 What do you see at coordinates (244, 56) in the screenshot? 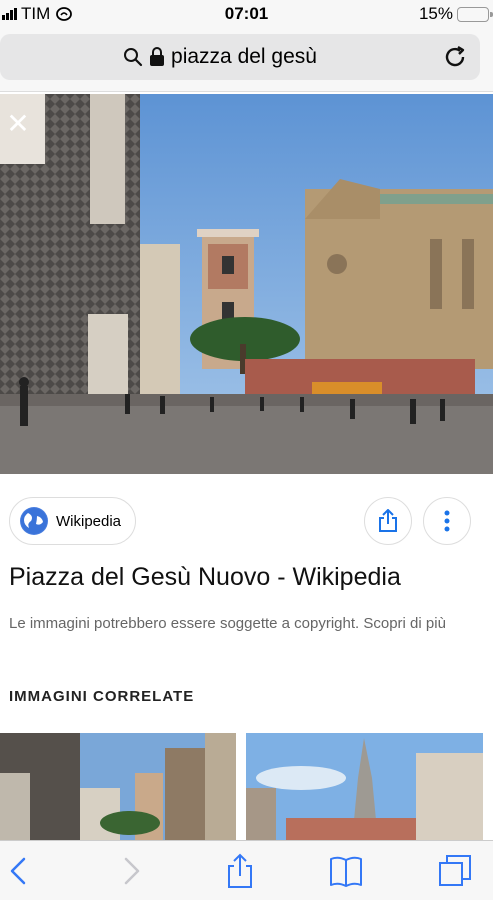
I see `url-text: piazza del gesù` at bounding box center [244, 56].